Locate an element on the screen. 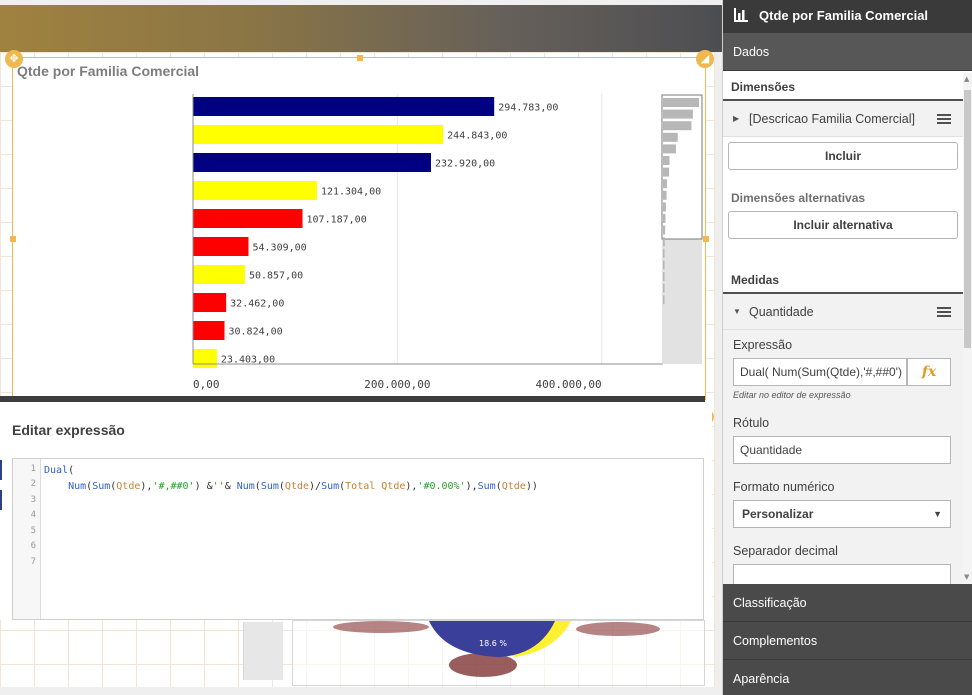 The image size is (972, 695). editor-title: Editar expressão is located at coordinates (68, 430).